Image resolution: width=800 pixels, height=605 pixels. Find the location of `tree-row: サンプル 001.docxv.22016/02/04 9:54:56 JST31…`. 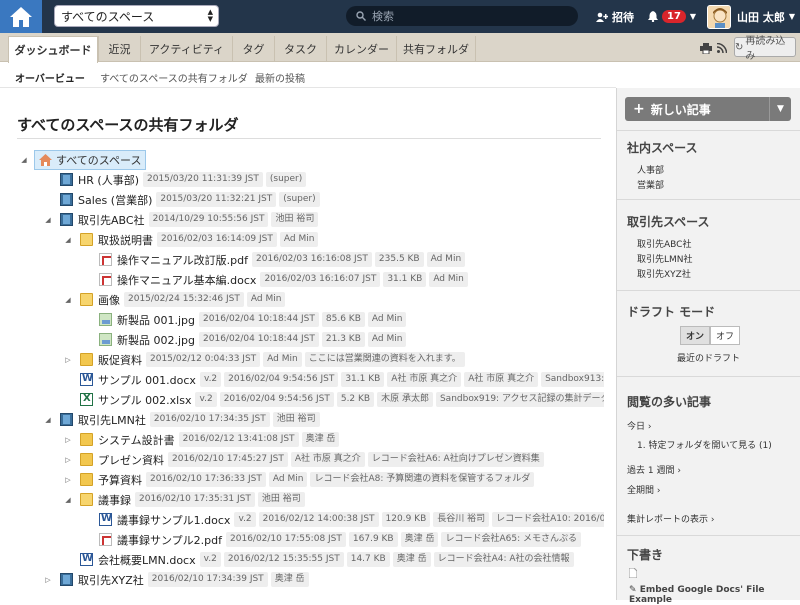

tree-row: サンプル 001.docxv.22016/02/04 9:54:56 JST31… is located at coordinates (342, 379).